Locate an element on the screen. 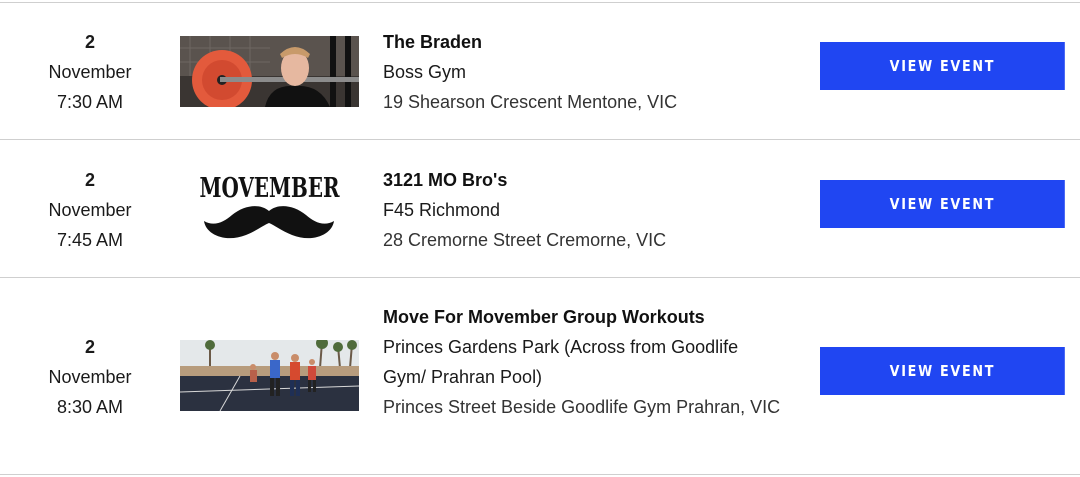 The width and height of the screenshot is (1080, 477). event-title: 3121 MO Bro's is located at coordinates (583, 180).